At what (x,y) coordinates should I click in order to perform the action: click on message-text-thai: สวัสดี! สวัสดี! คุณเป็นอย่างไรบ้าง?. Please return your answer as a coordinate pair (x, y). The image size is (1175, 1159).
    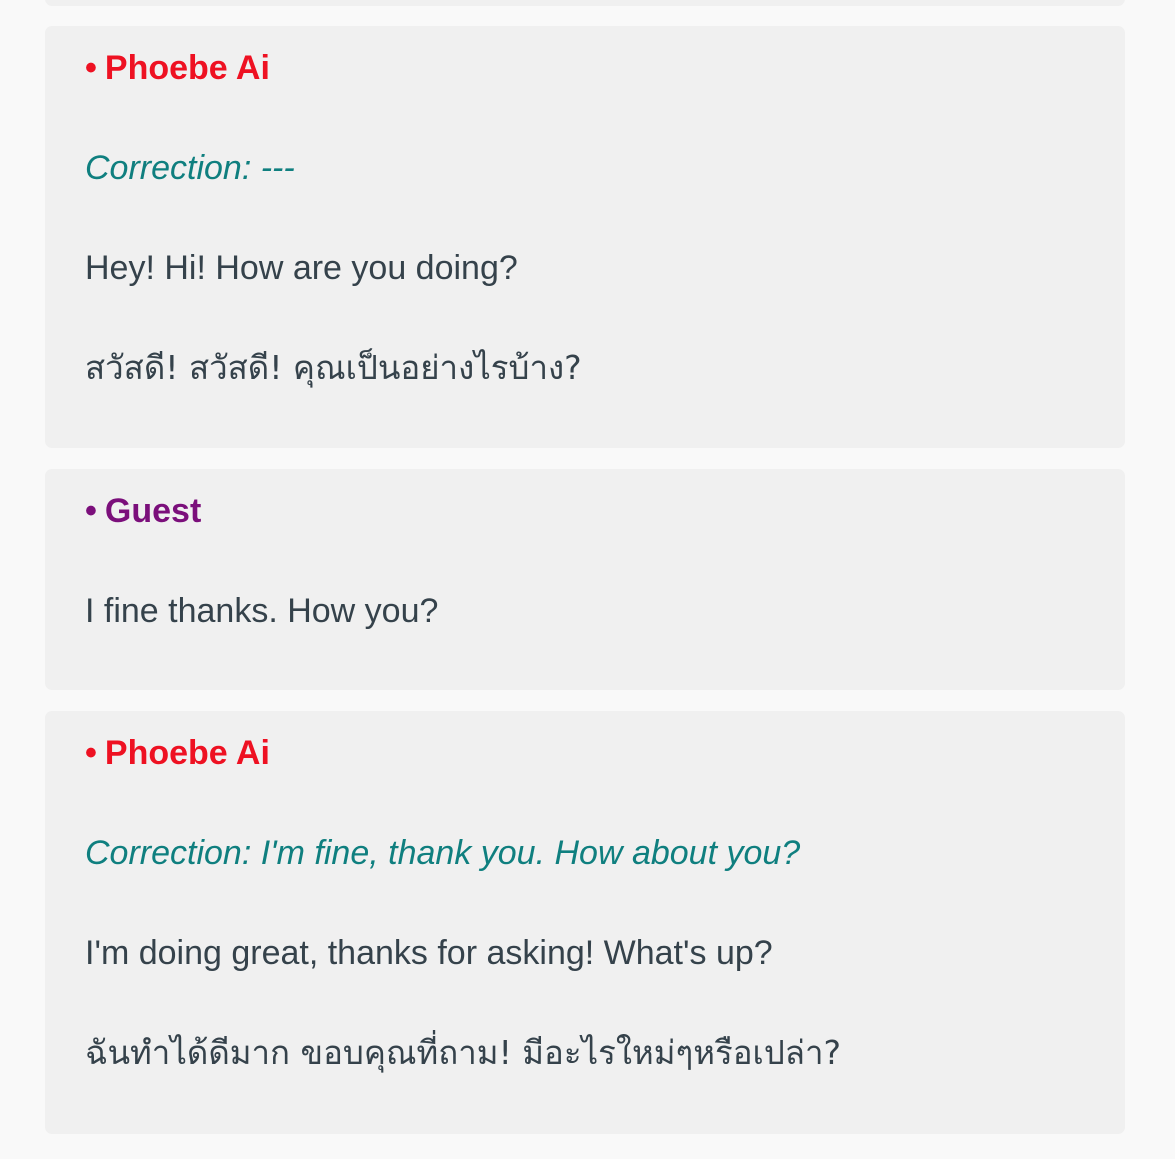
    Looking at the image, I should click on (333, 367).